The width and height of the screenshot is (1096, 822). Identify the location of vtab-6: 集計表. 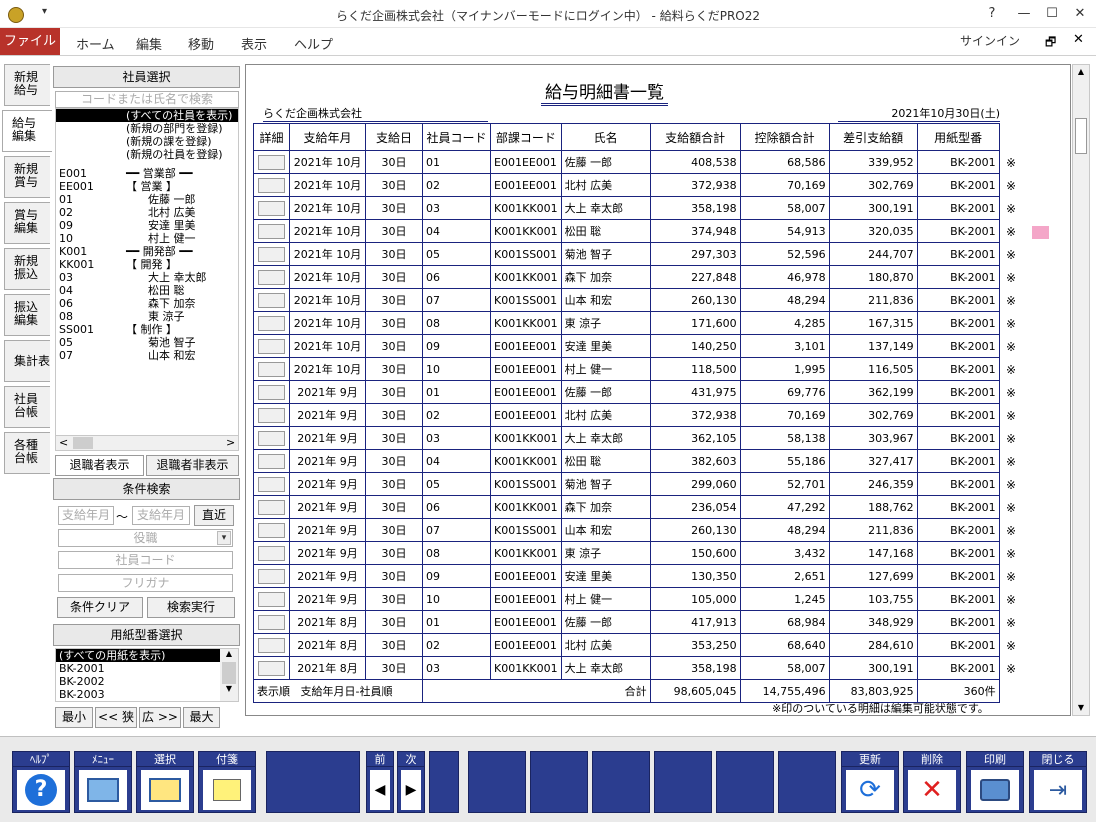
(27, 361).